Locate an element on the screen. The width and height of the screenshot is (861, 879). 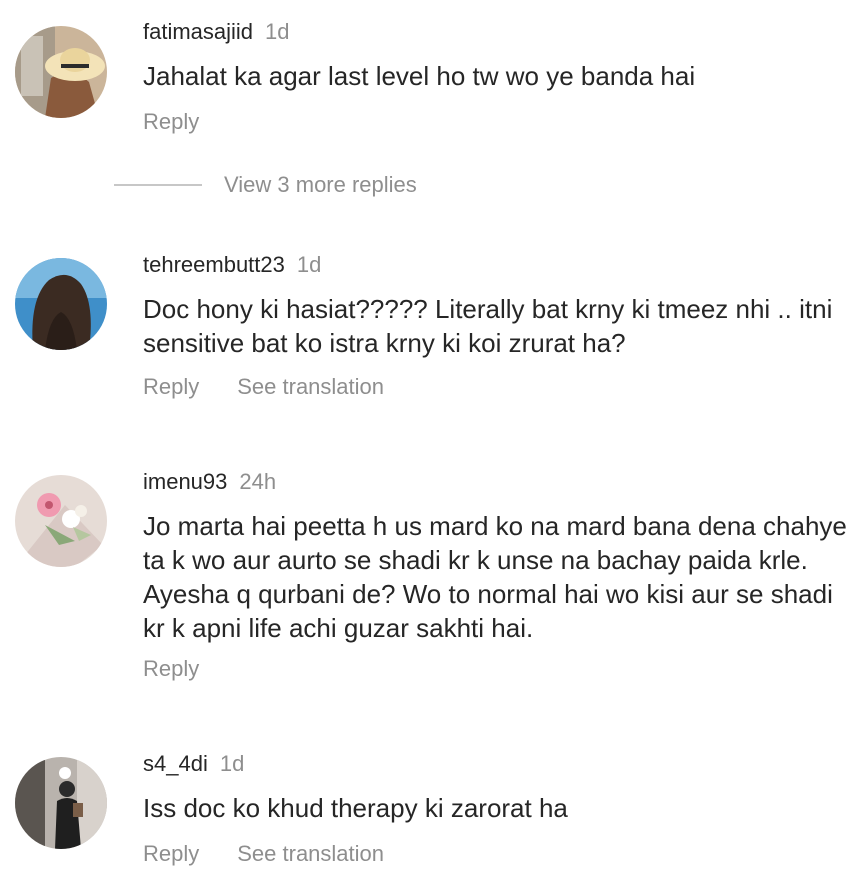
comment-meta: tehreembutt23 1d is located at coordinates (232, 265).